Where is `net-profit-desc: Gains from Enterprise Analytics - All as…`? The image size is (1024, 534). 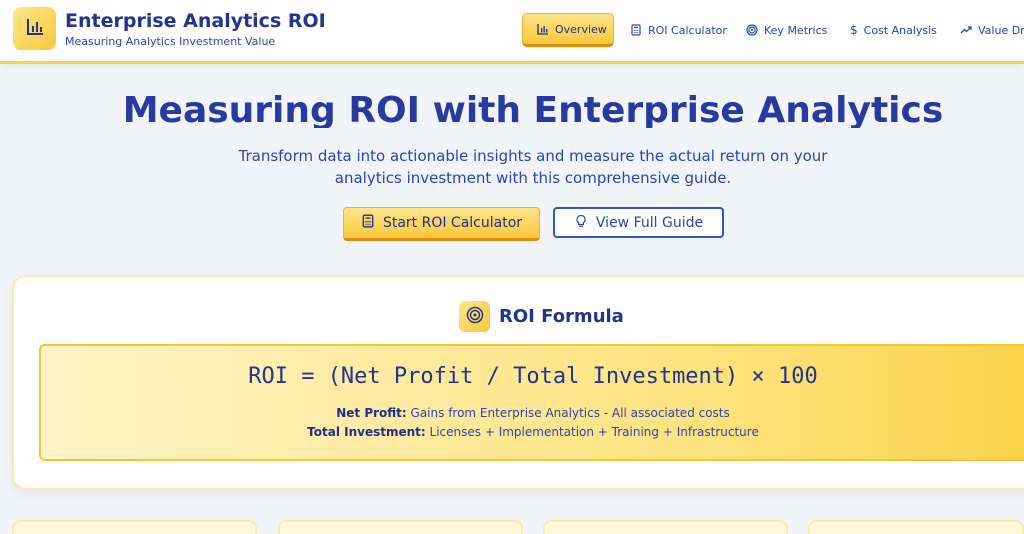 net-profit-desc: Gains from Enterprise Analytics - All as… is located at coordinates (570, 413).